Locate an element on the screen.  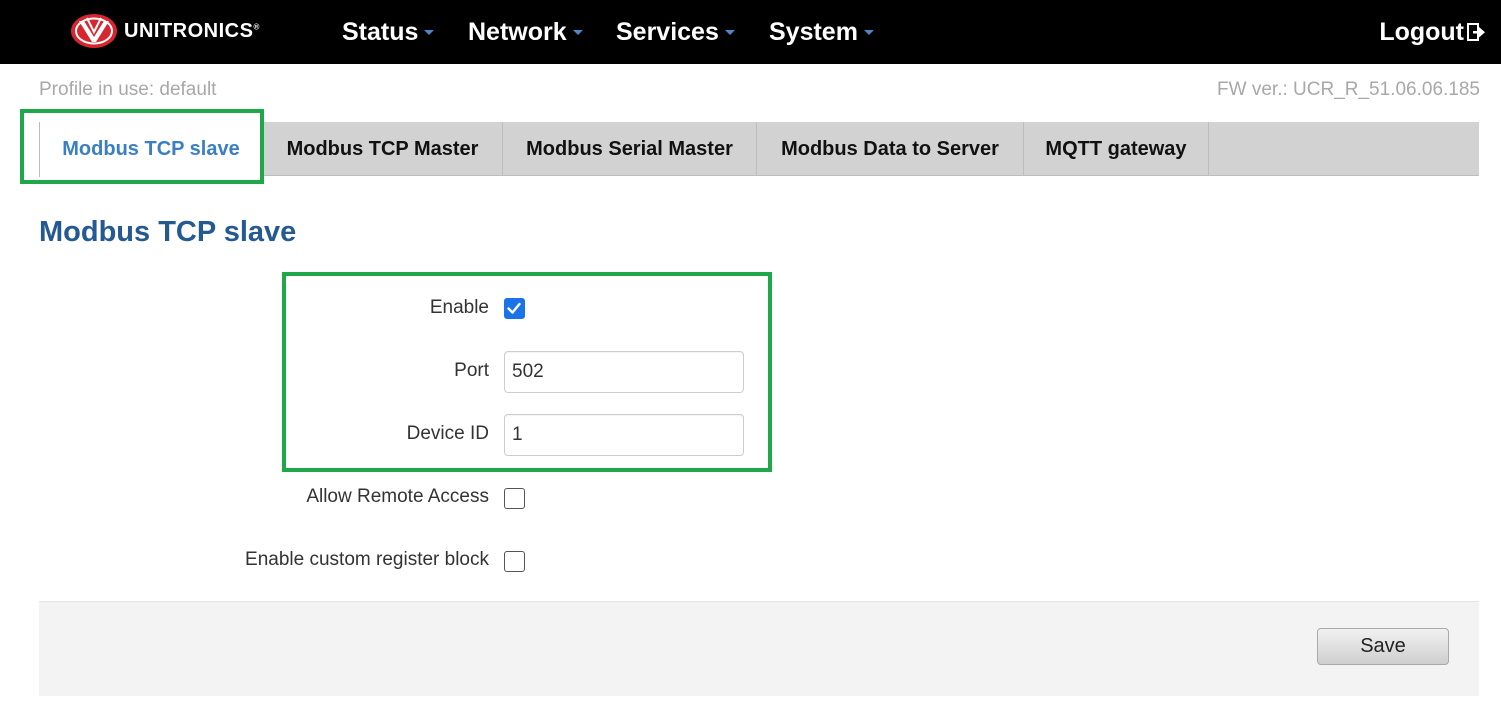
profile-in-use: Profile in use: default is located at coordinates (128, 89).